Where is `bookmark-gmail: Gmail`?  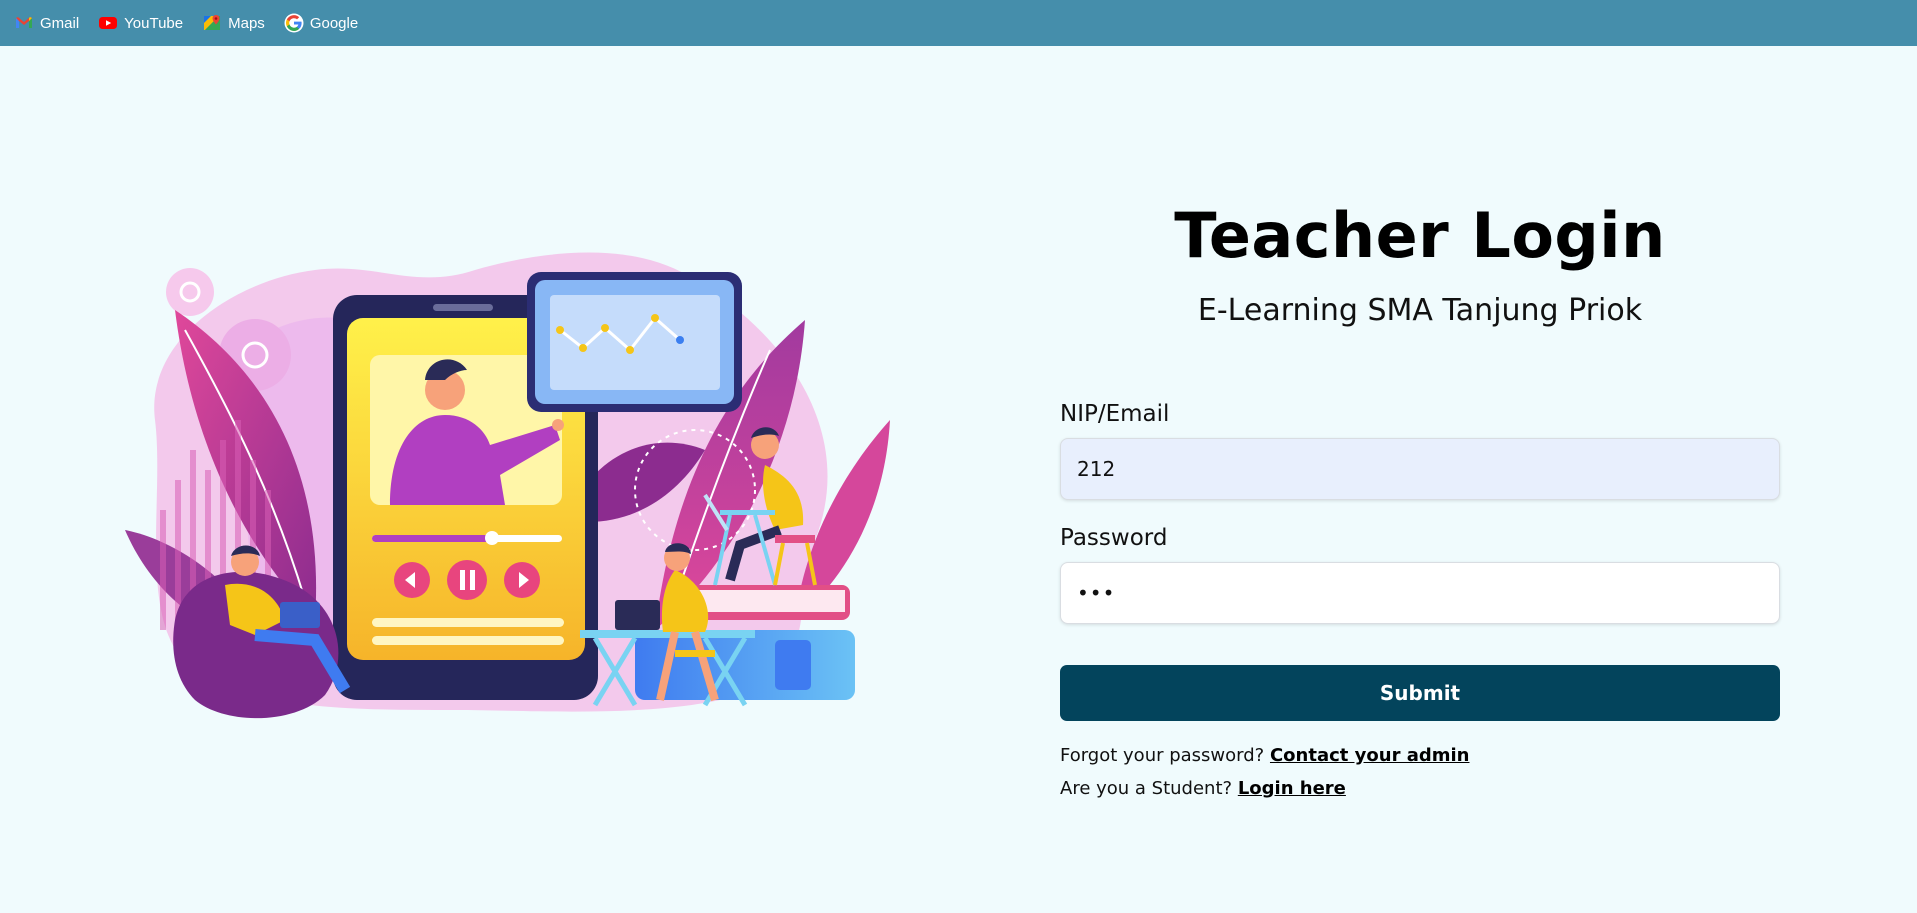 bookmark-gmail: Gmail is located at coordinates (46, 23).